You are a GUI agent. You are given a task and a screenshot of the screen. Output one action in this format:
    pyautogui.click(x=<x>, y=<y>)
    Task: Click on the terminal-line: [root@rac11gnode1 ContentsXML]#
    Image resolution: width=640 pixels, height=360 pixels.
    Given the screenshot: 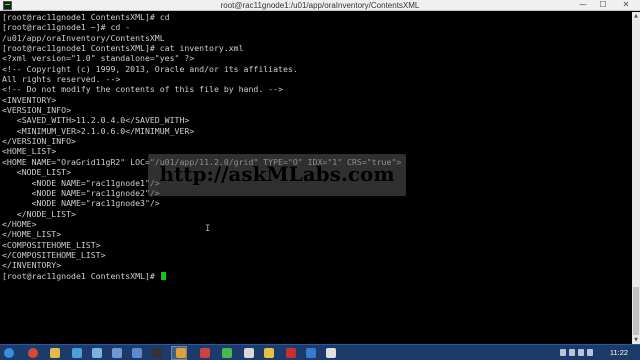 What is the action you would take?
    pyautogui.click(x=316, y=276)
    